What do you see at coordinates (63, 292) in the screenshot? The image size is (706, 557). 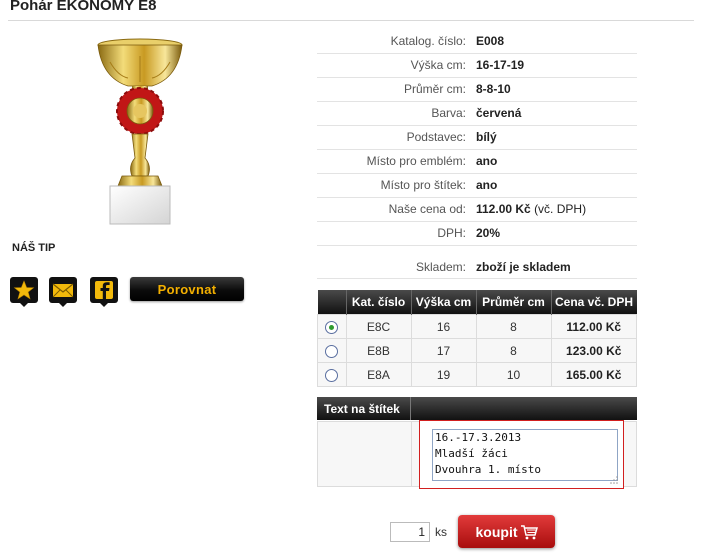 I see `envelope-icon` at bounding box center [63, 292].